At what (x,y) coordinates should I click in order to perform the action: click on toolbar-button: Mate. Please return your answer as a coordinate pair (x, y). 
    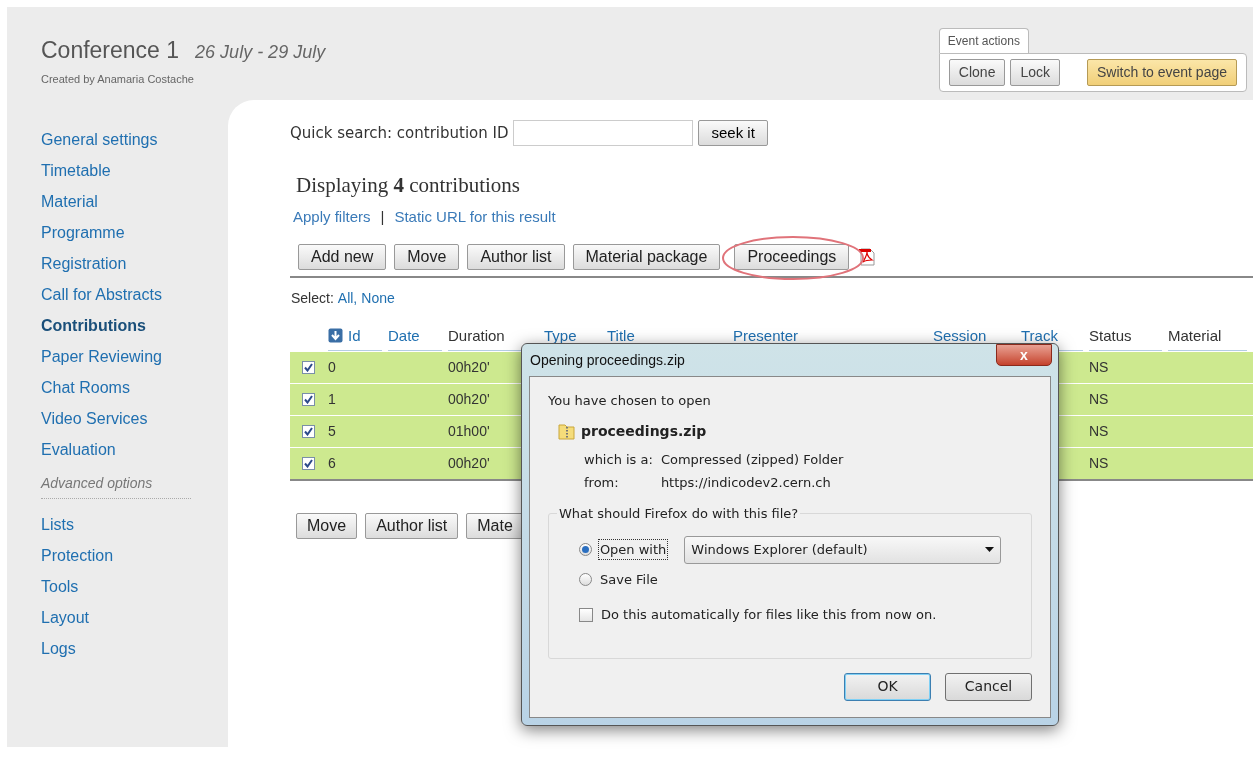
    Looking at the image, I should click on (495, 526).